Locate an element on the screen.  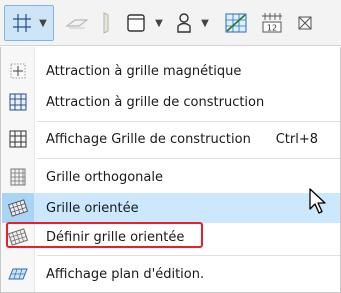
user-button: ▼ is located at coordinates (192, 23).